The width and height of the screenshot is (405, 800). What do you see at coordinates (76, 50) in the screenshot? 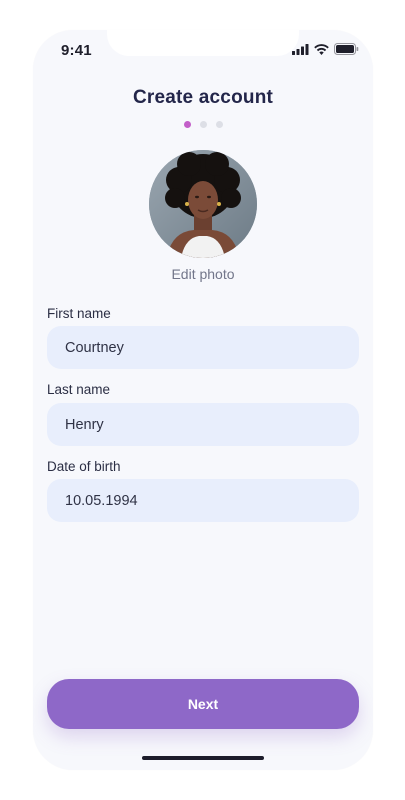
I see `status-time: 9:41` at bounding box center [76, 50].